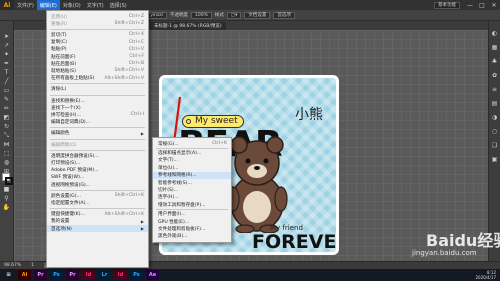  Describe the element at coordinates (72, 5) in the screenshot. I see `menu-object: 对象(O)` at that location.